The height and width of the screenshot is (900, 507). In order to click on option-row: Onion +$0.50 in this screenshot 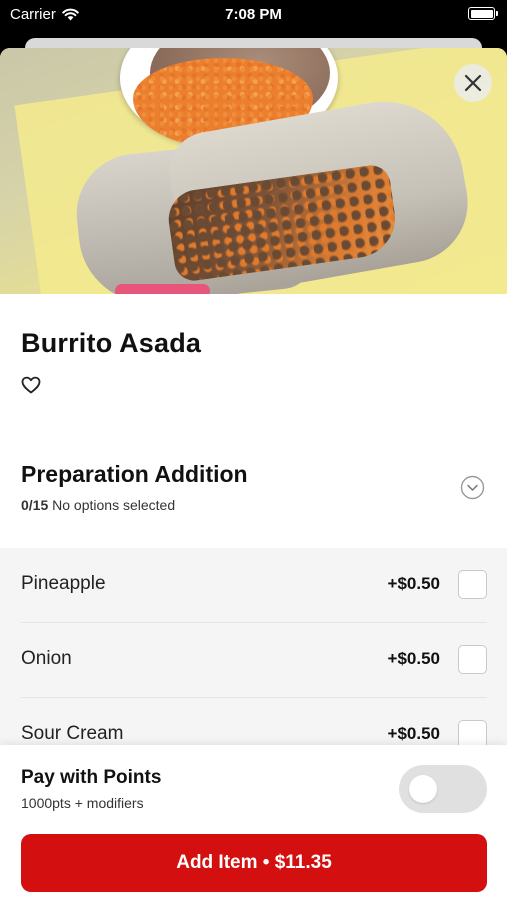, I will do `click(254, 660)`.